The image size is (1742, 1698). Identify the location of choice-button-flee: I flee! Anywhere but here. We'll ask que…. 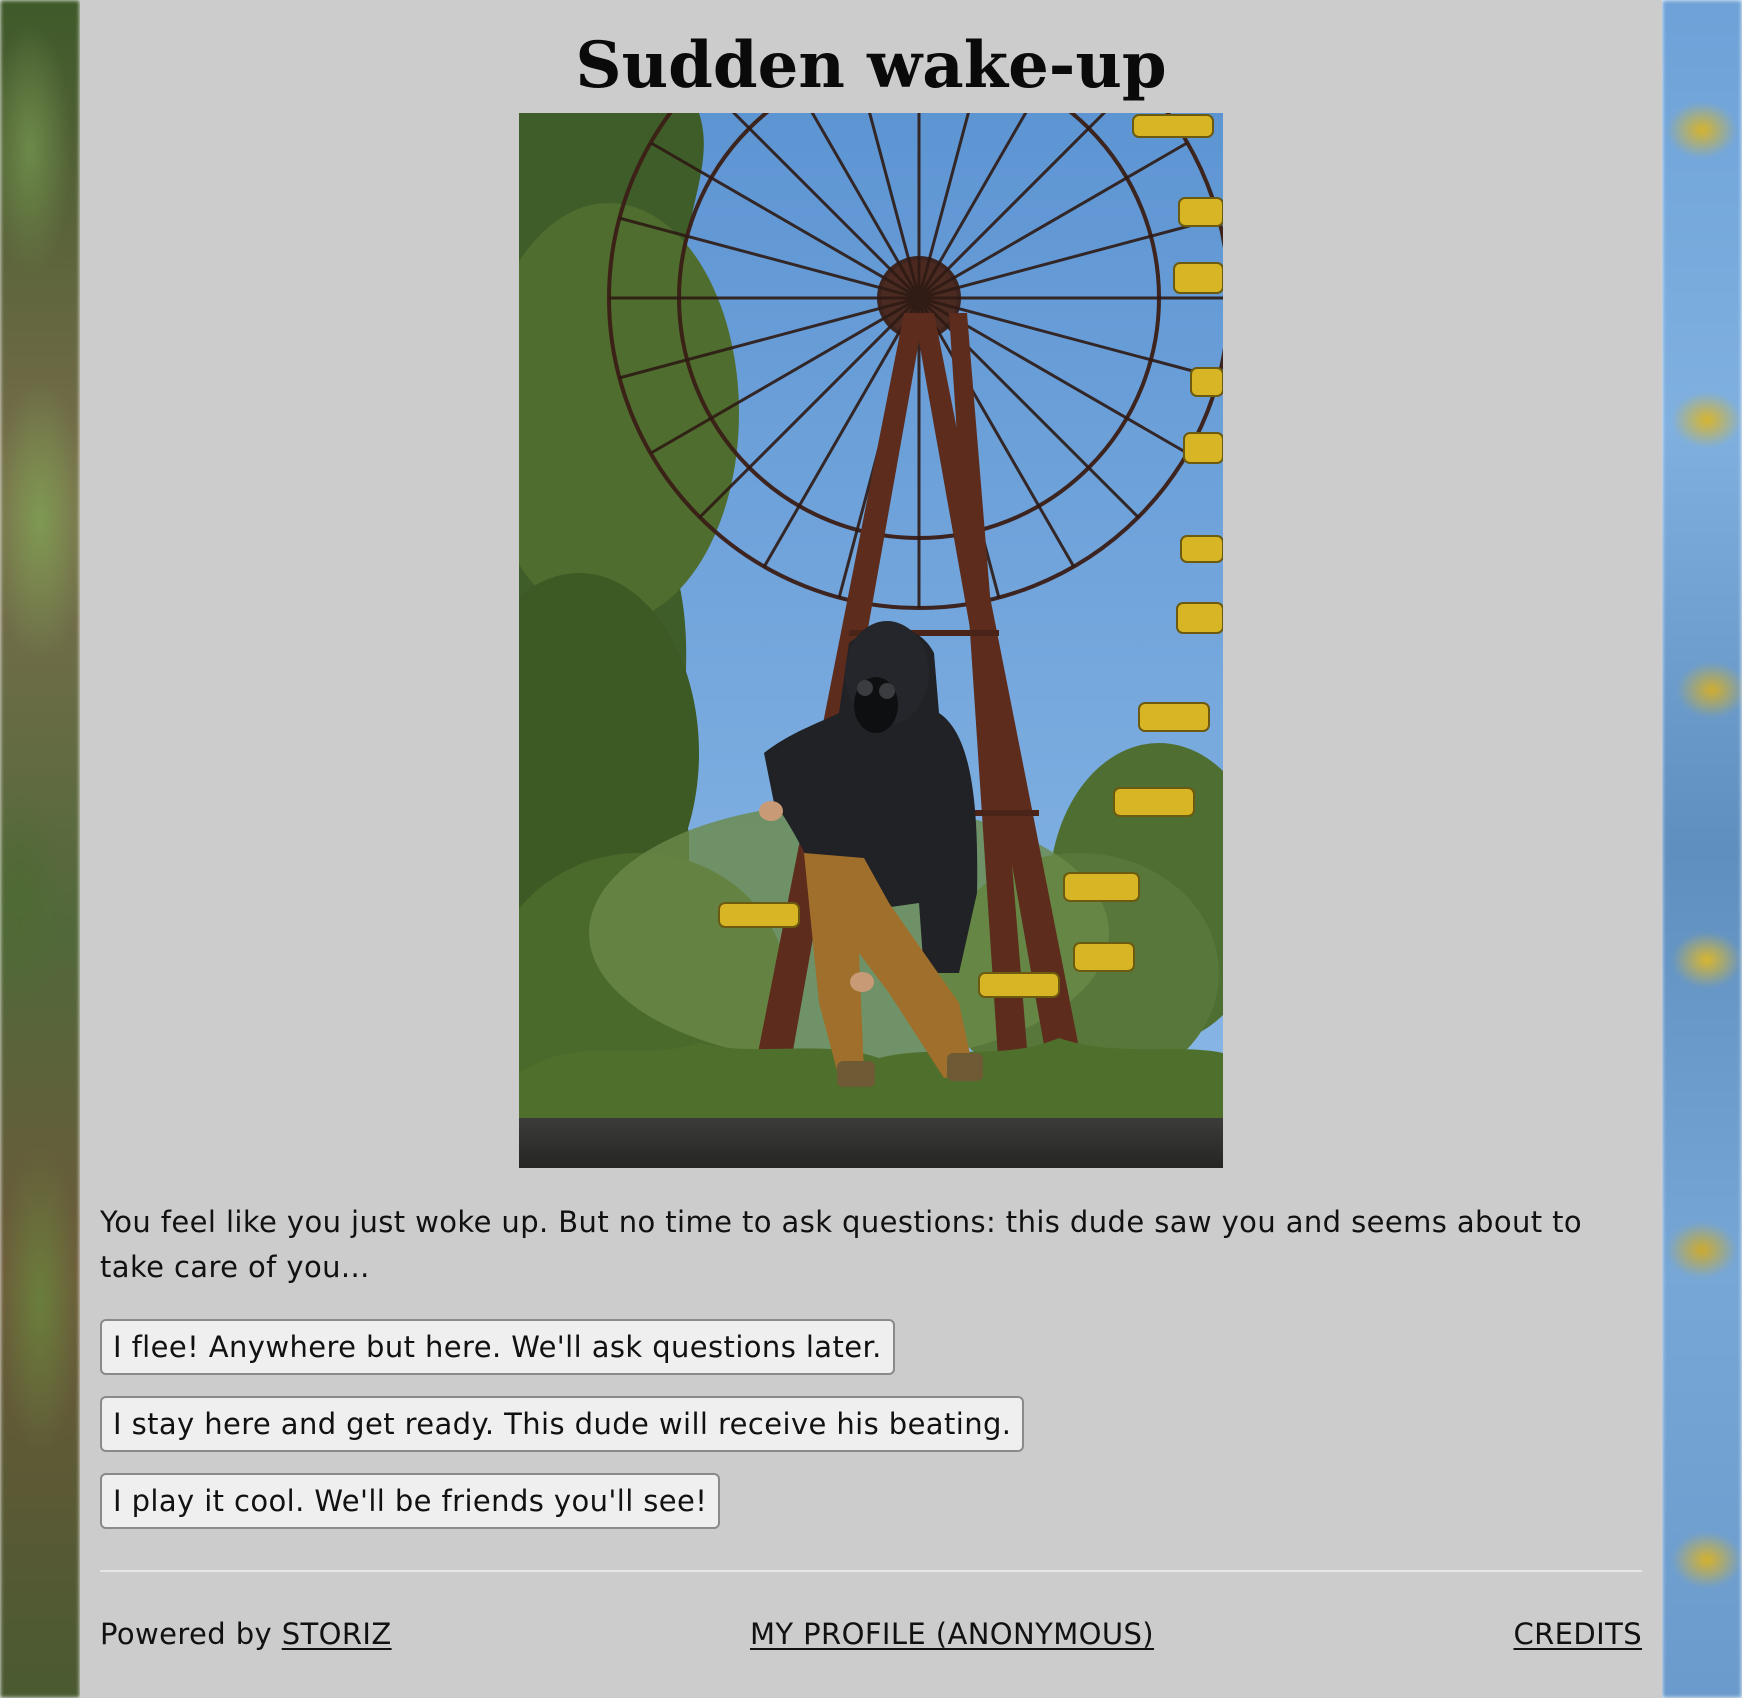
(497, 1347).